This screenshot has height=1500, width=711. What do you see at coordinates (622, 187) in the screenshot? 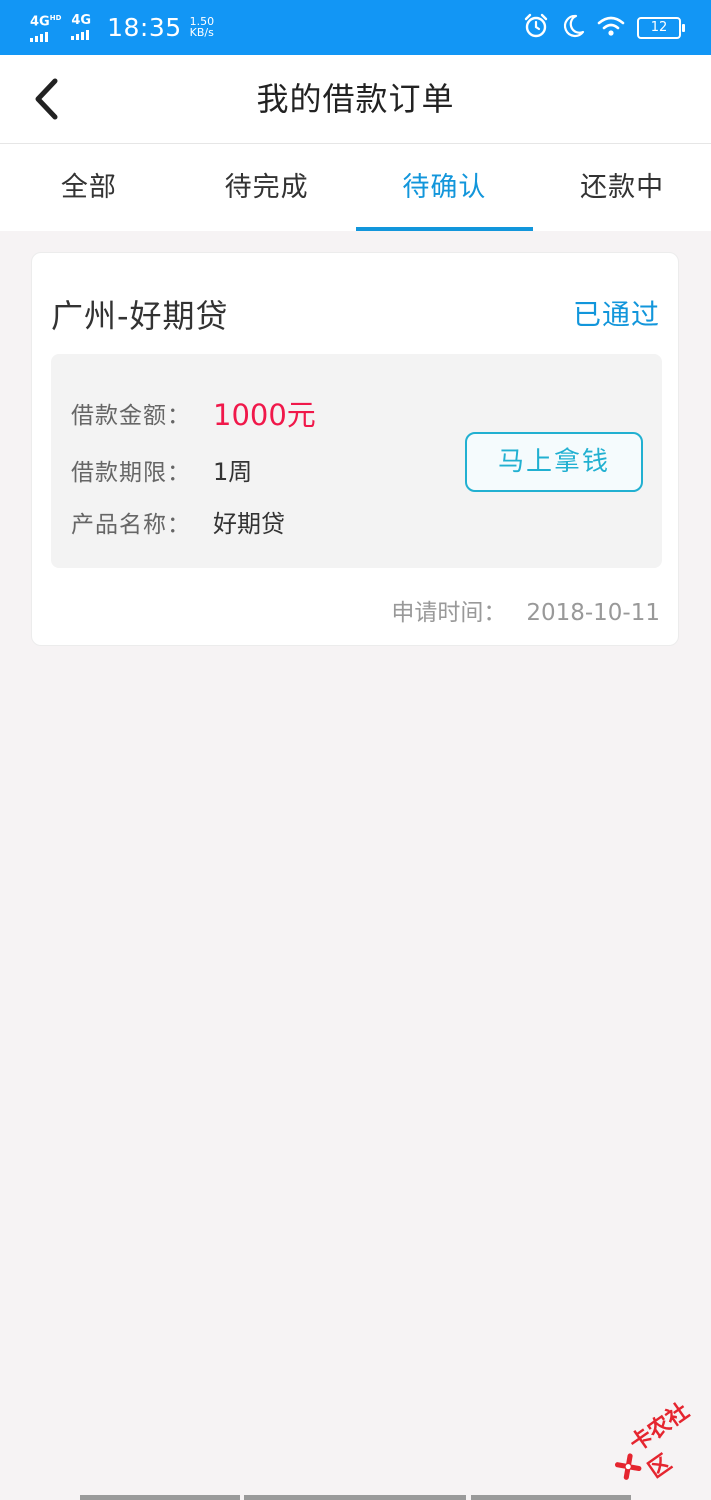
I see `tab-repaying: 还款中` at bounding box center [622, 187].